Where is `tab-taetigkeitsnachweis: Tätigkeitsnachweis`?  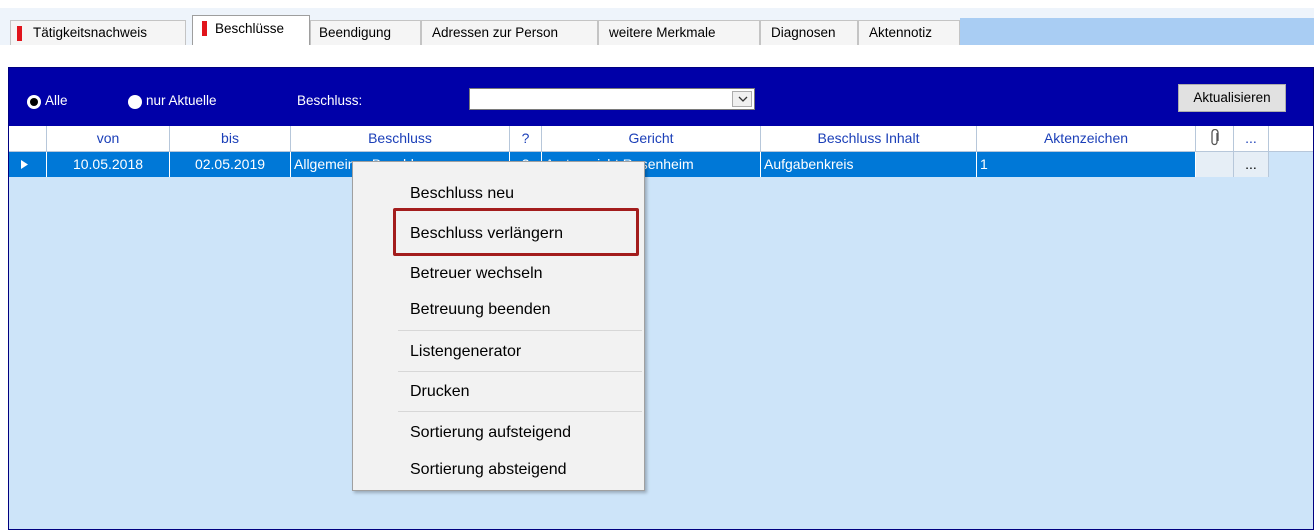
tab-taetigkeitsnachweis: Tätigkeitsnachweis is located at coordinates (98, 32).